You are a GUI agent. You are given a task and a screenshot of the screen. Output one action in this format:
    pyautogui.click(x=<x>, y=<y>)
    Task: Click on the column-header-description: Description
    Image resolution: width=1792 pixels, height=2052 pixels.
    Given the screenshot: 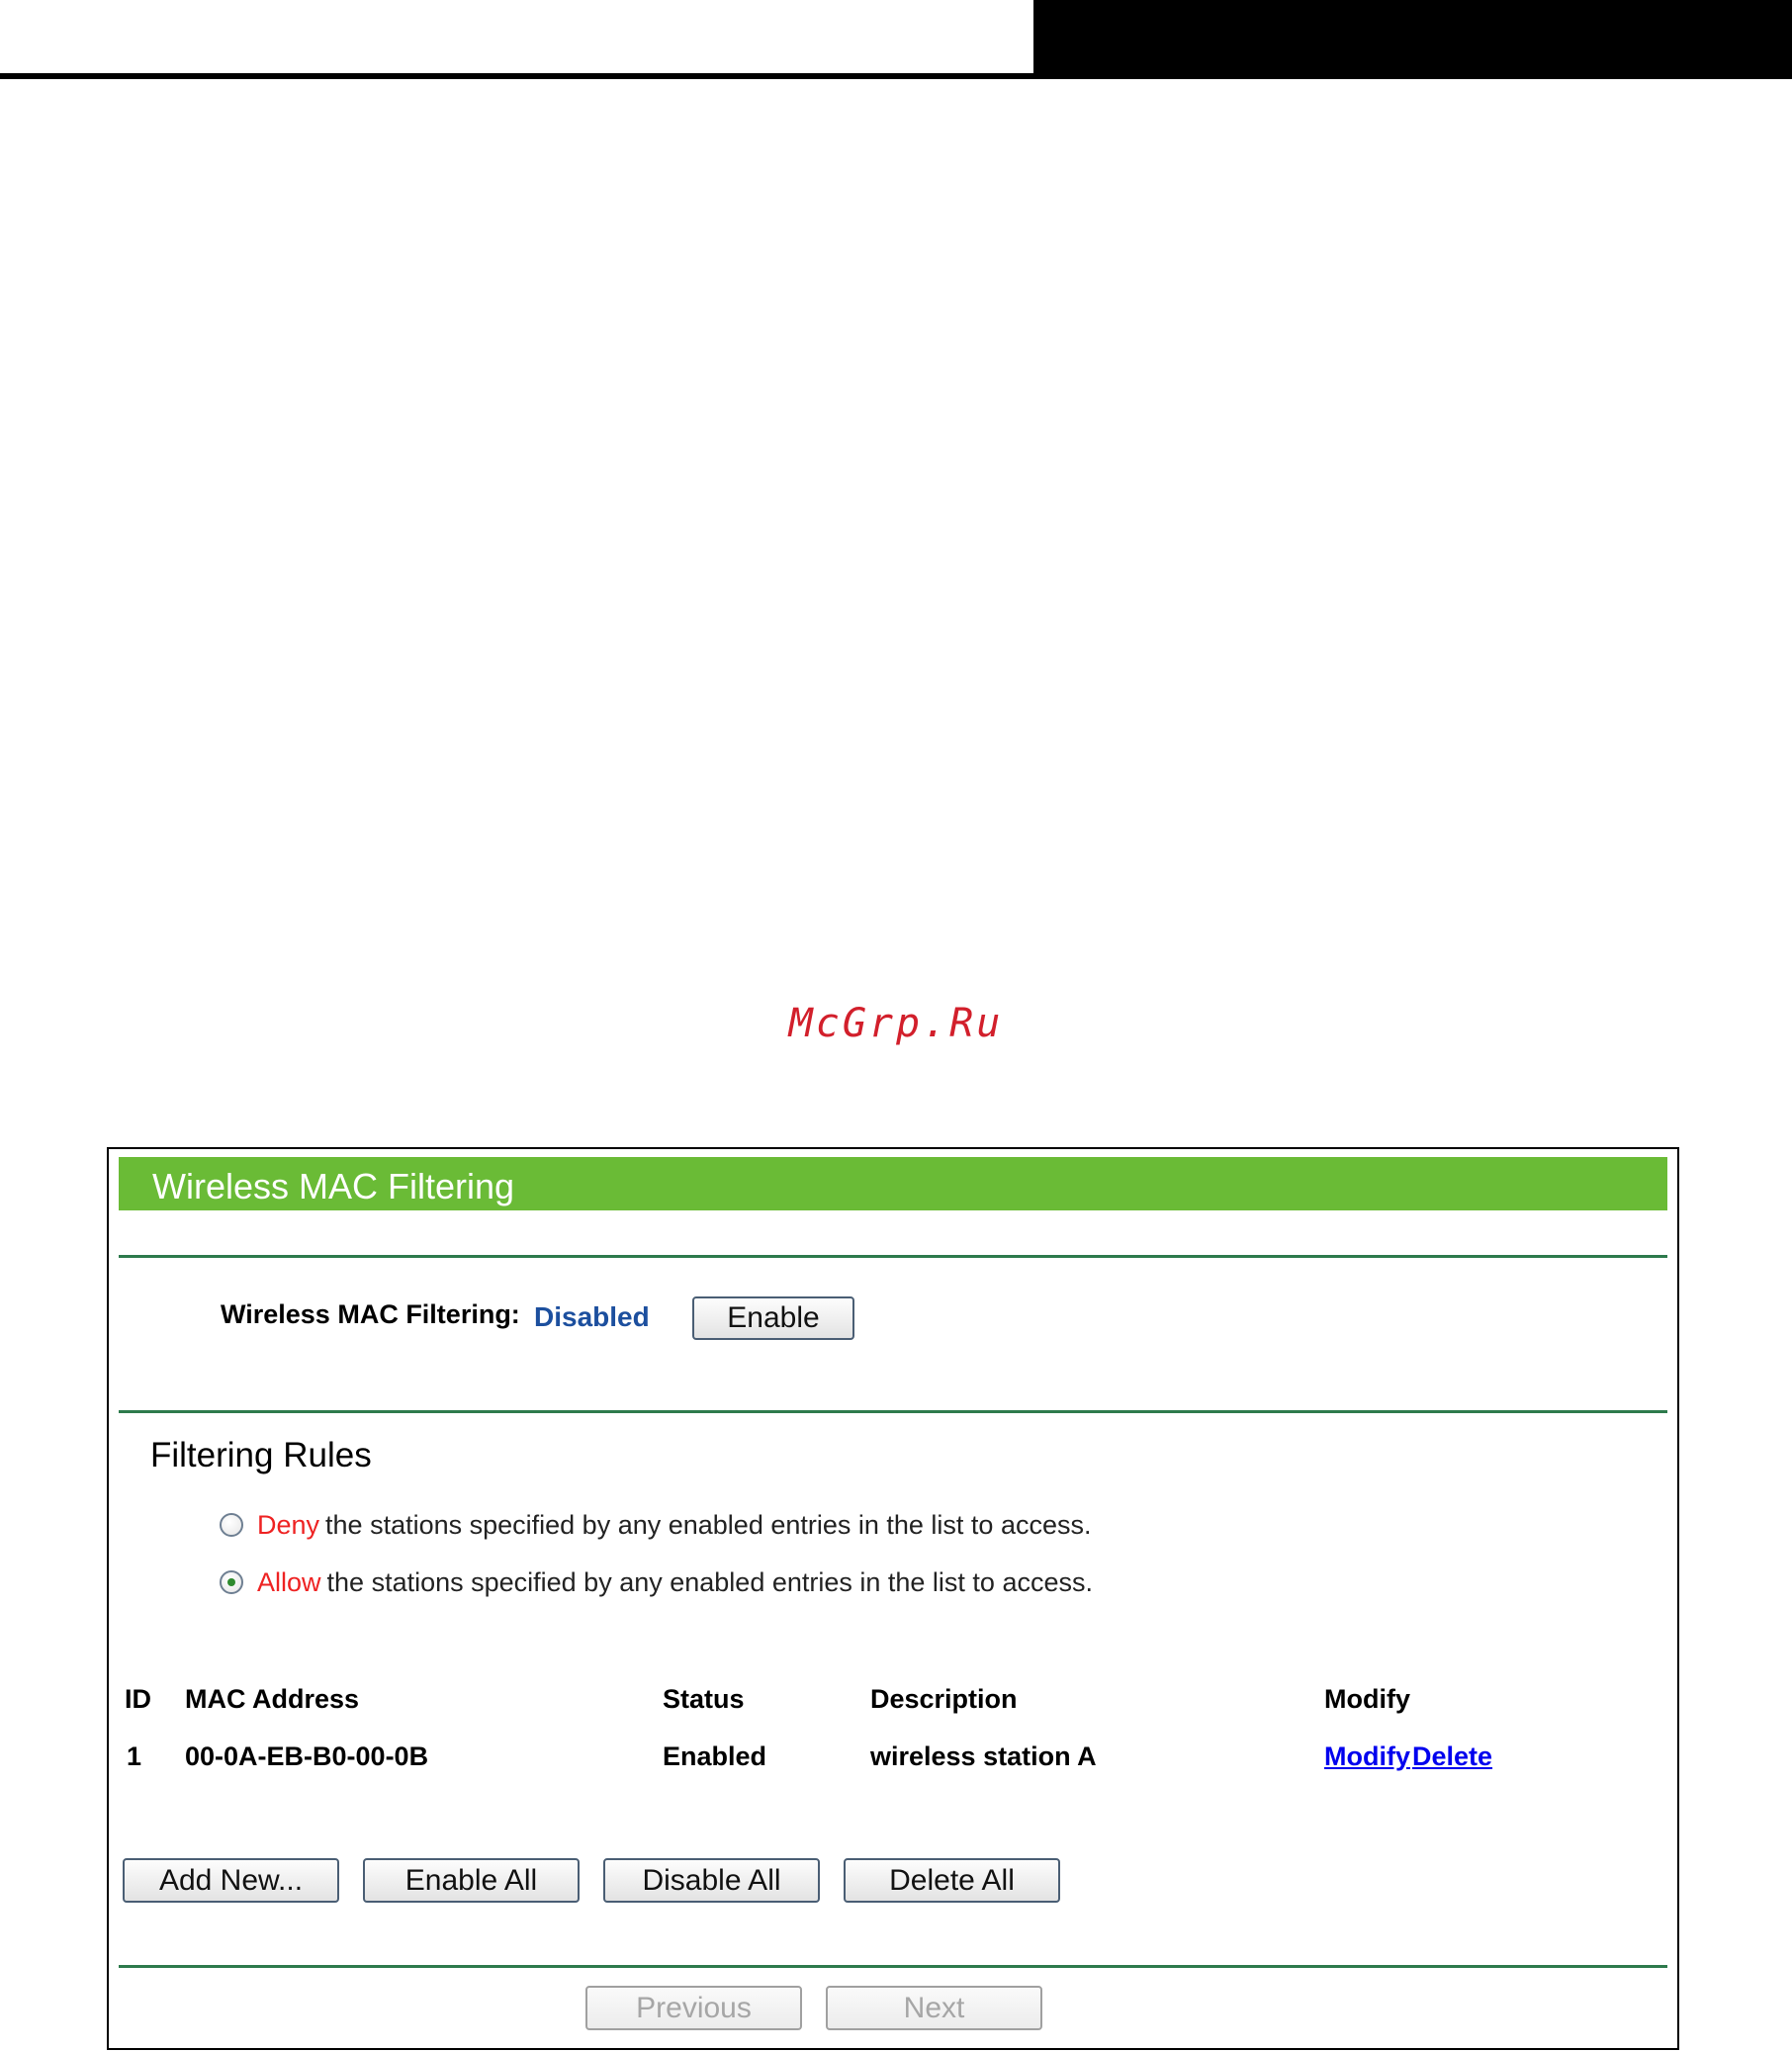 What is the action you would take?
    pyautogui.click(x=944, y=1699)
    